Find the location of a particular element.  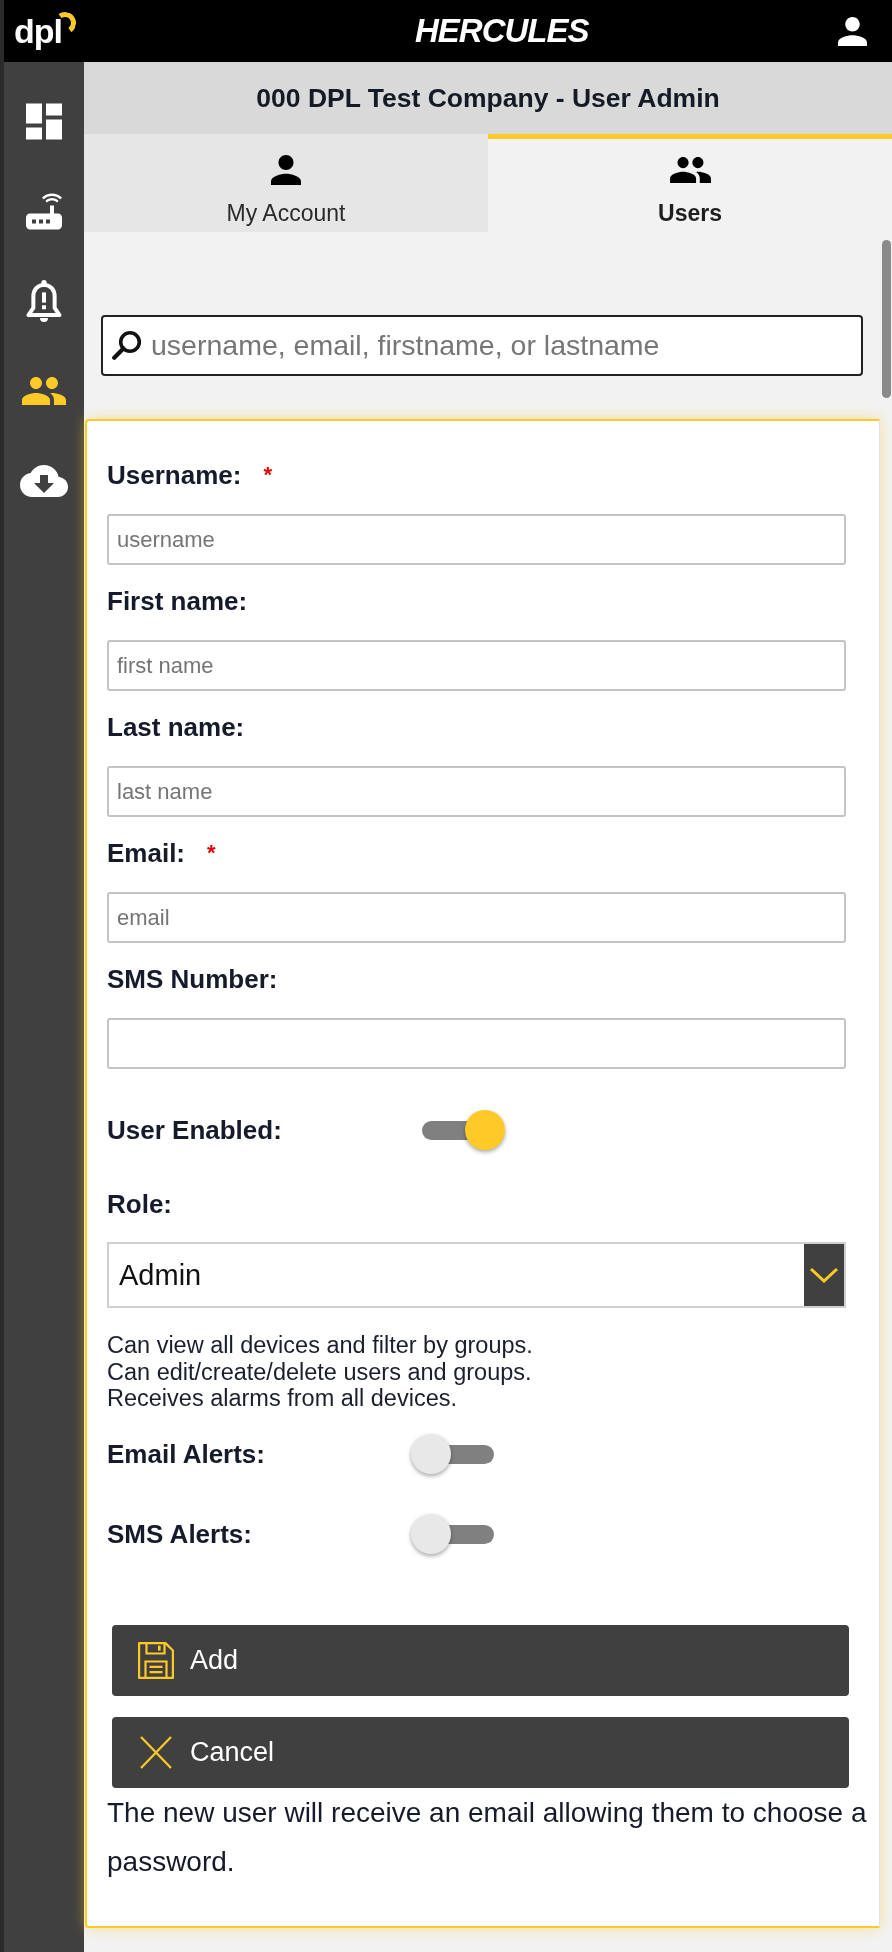

field-label: SMS Number: is located at coordinates (192, 979).